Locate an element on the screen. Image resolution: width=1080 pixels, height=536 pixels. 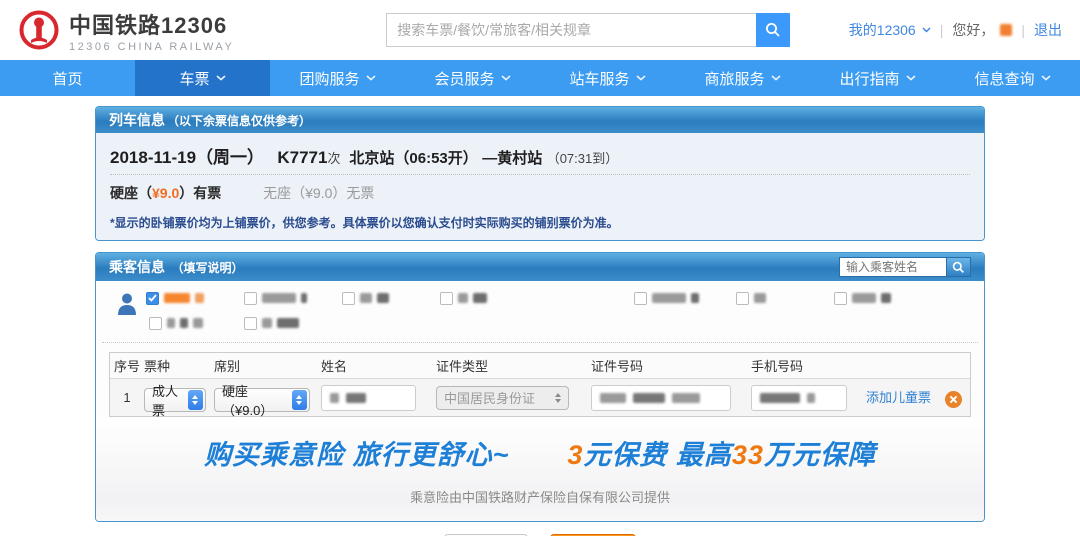
greeting-text: 您好， is located at coordinates (973, 30).